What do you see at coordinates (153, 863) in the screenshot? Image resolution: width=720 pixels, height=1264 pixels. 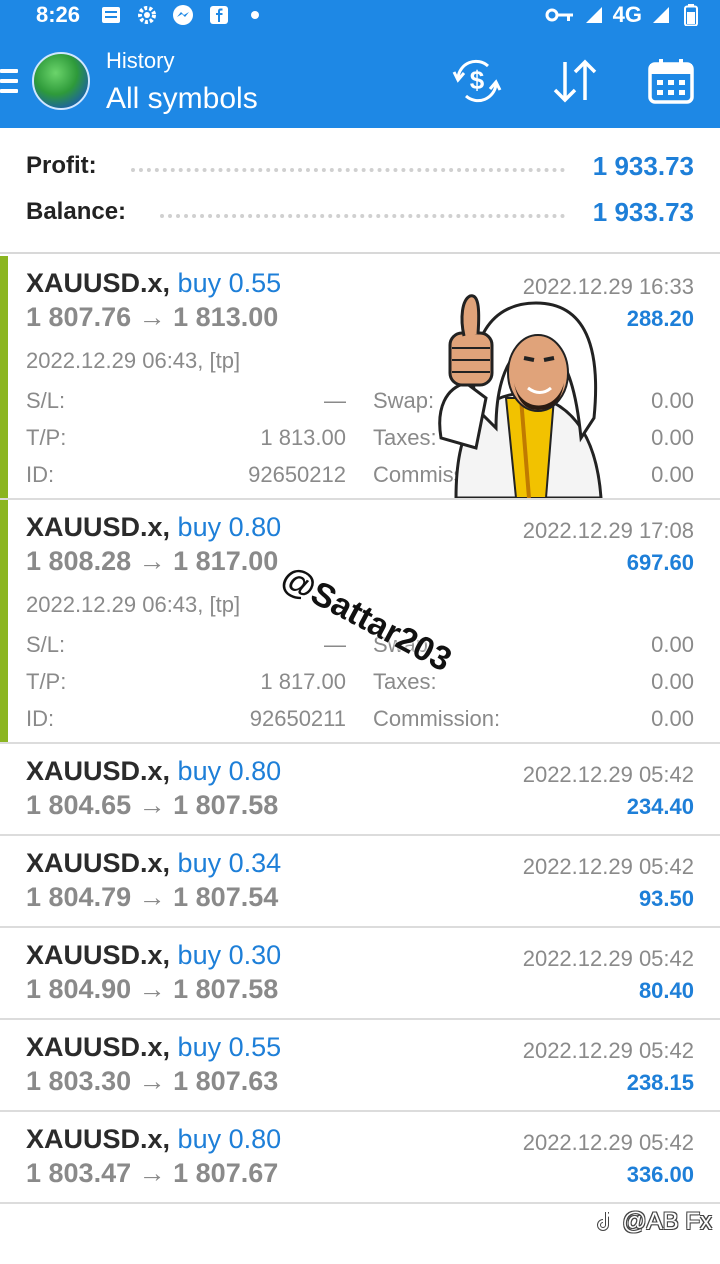 I see `deal-symbol: XAUUSD.x, buy 0.34` at bounding box center [153, 863].